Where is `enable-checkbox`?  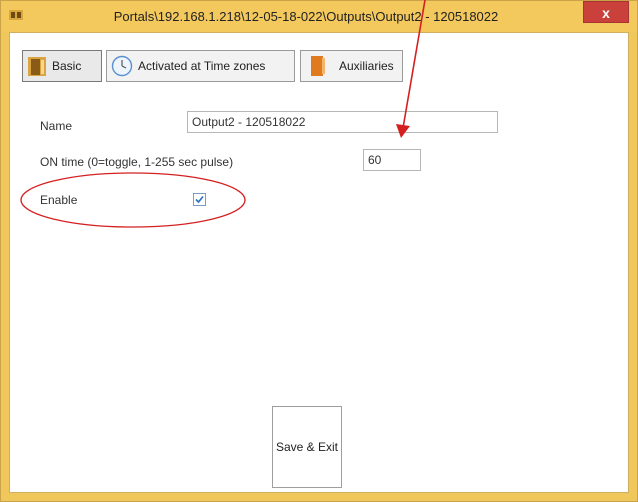 enable-checkbox is located at coordinates (199, 199).